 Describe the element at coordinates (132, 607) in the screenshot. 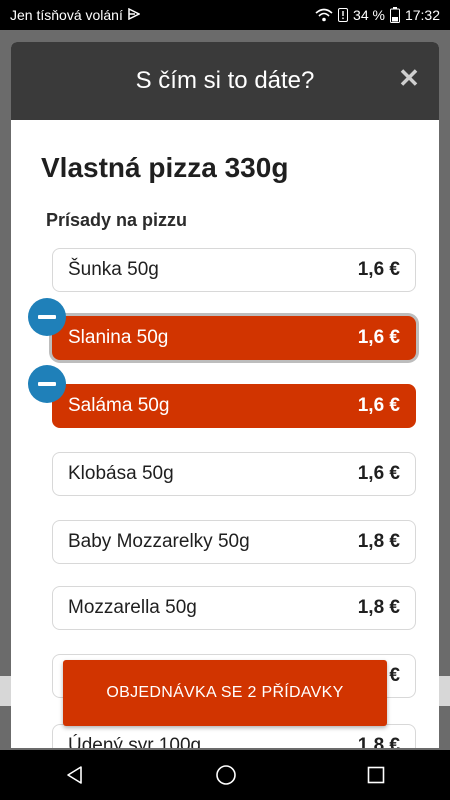

I see `ingredient-name: Mozzarella 50g` at that location.